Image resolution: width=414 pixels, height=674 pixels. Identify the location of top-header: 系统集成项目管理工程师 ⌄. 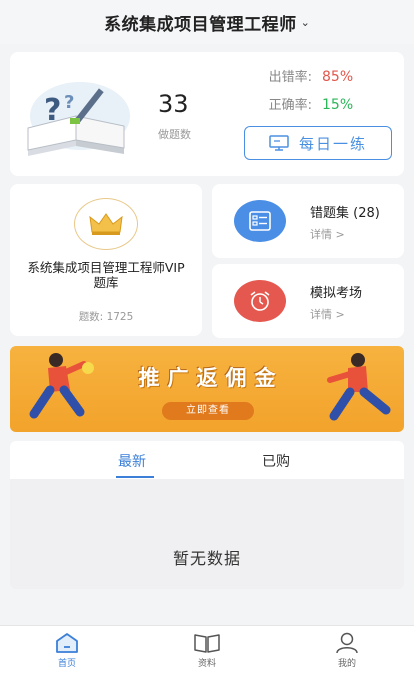
(207, 22).